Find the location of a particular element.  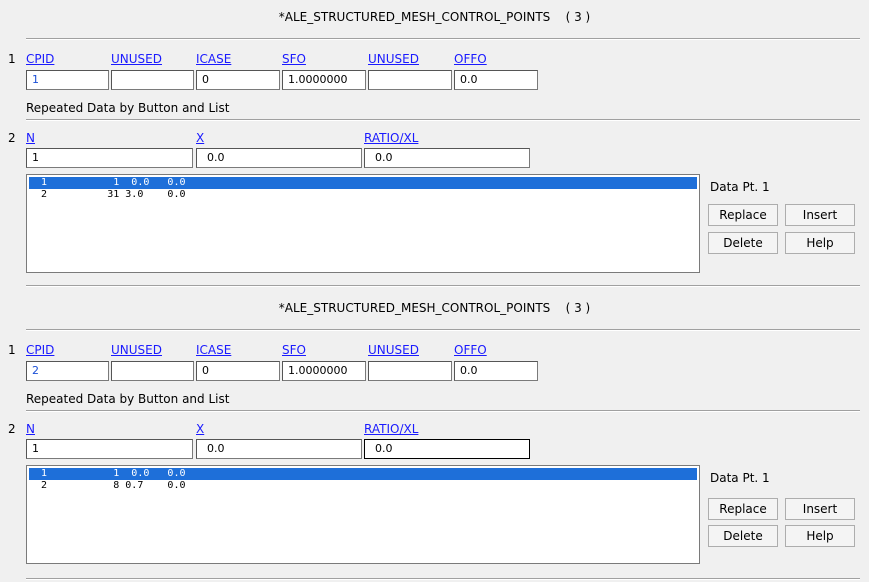

data-list: 1 1 0.0 0.0 2 31 3.0 0.0 is located at coordinates (363, 223).